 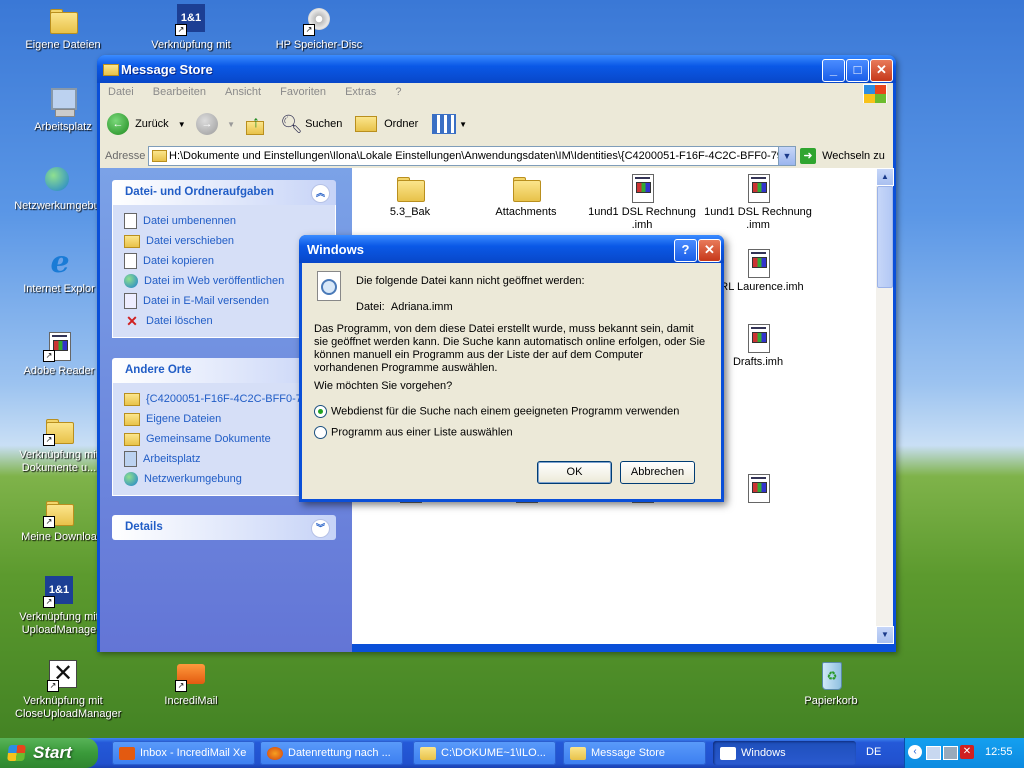 I want to click on forward-button: → ▼, so click(x=215, y=124).